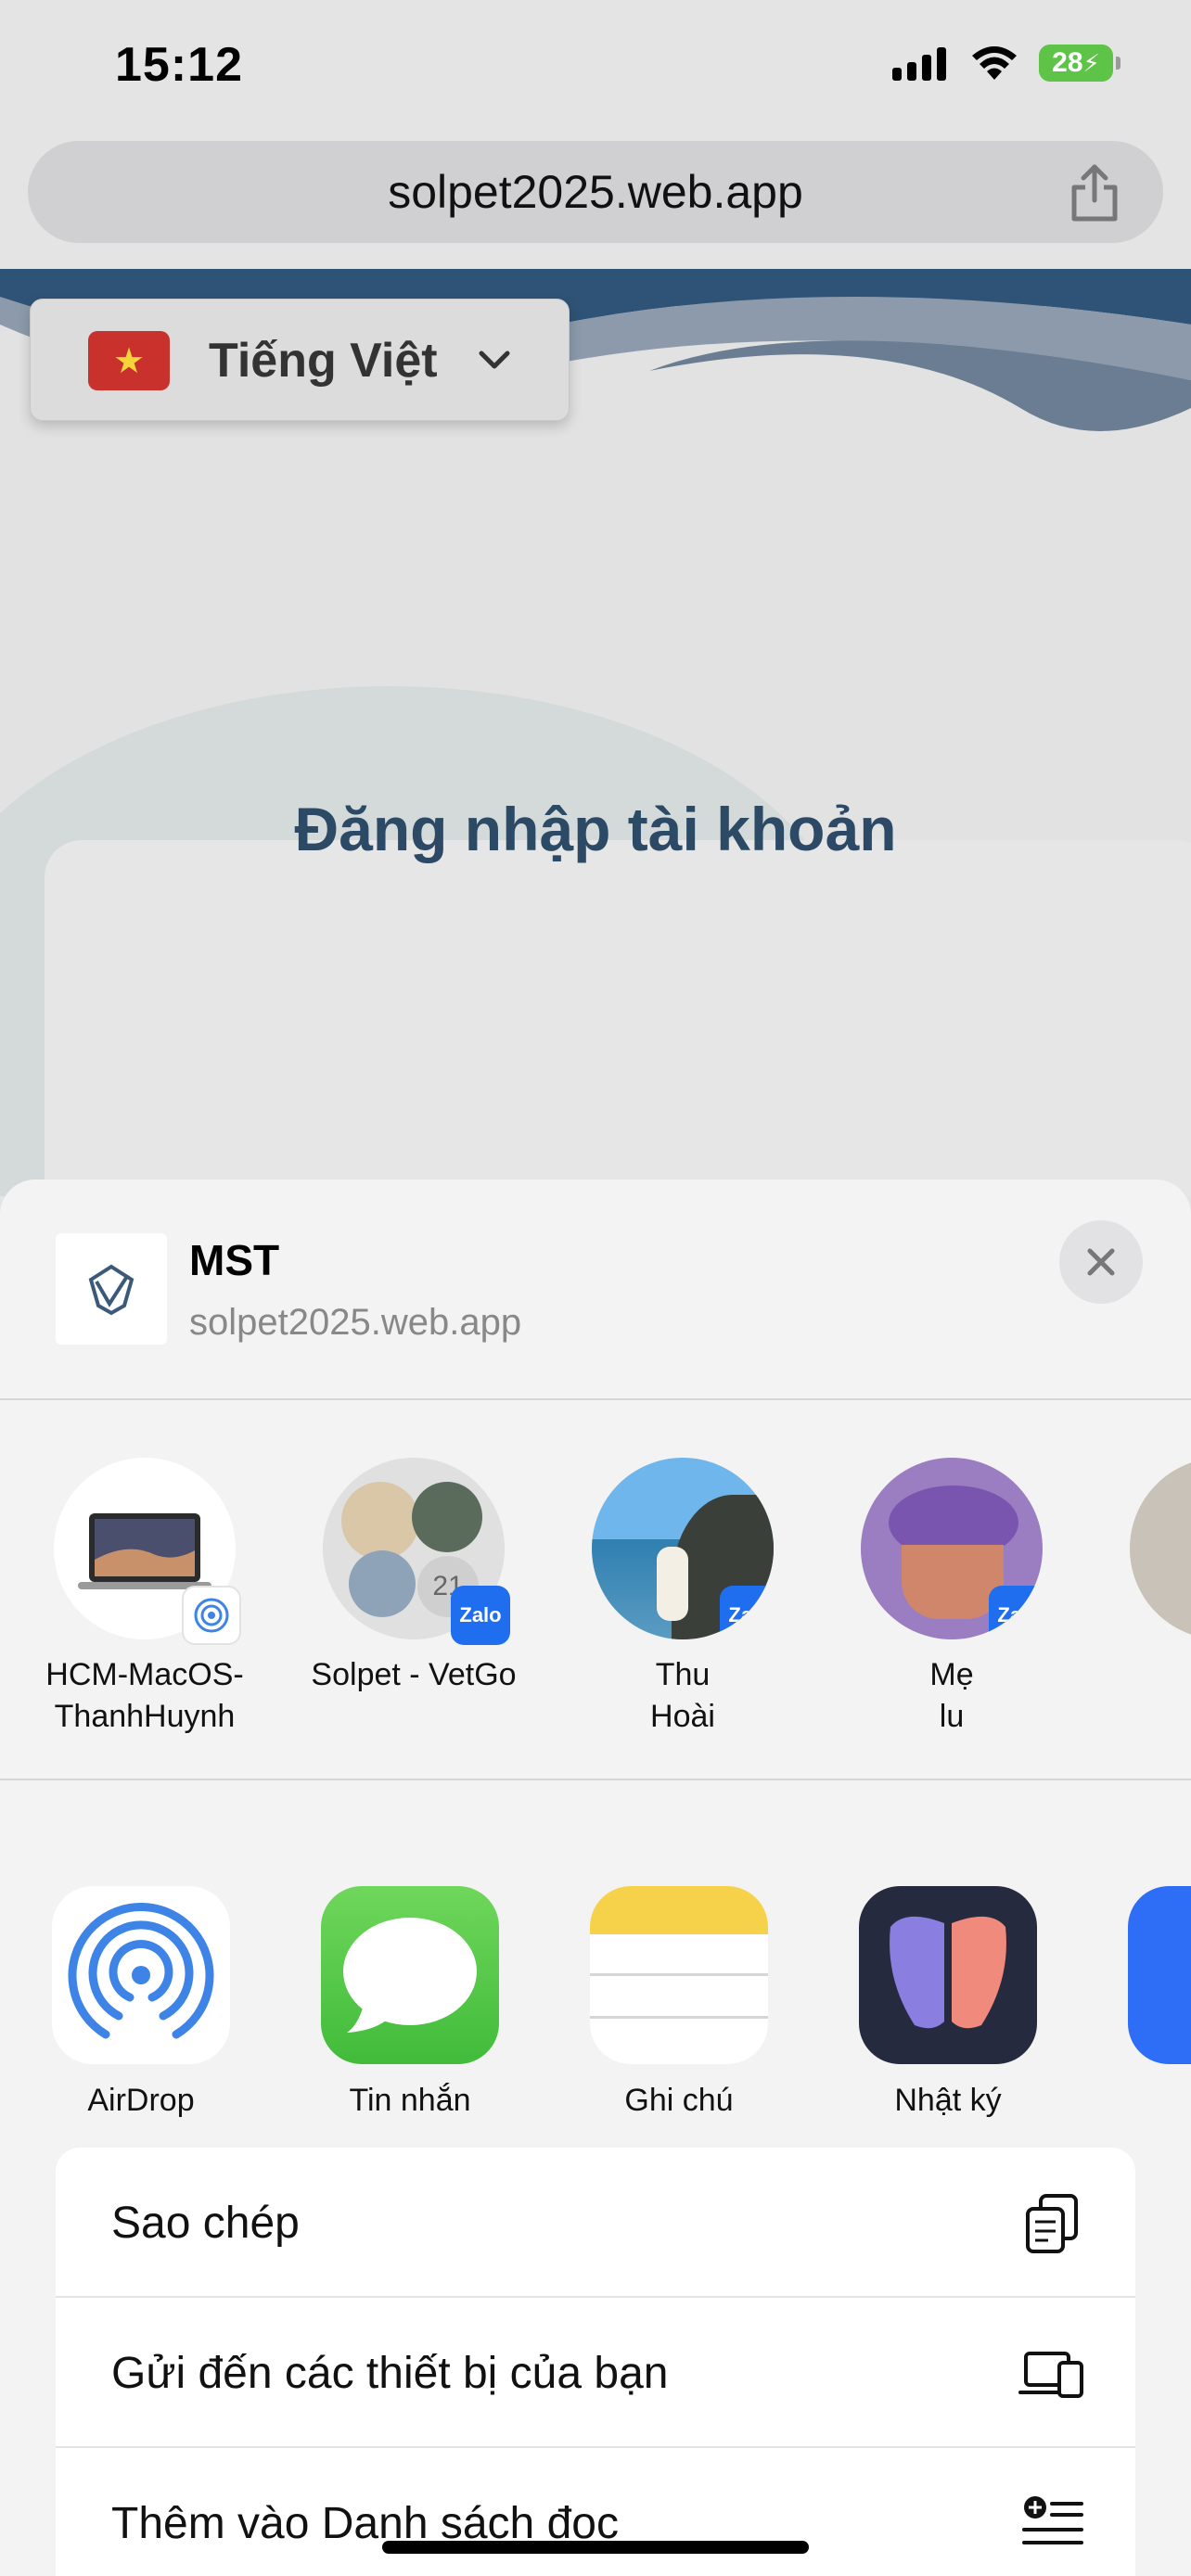 The width and height of the screenshot is (1191, 2576). I want to click on action-send-to-devices: Gửi đến các thiết bị của bạn, so click(595, 2373).